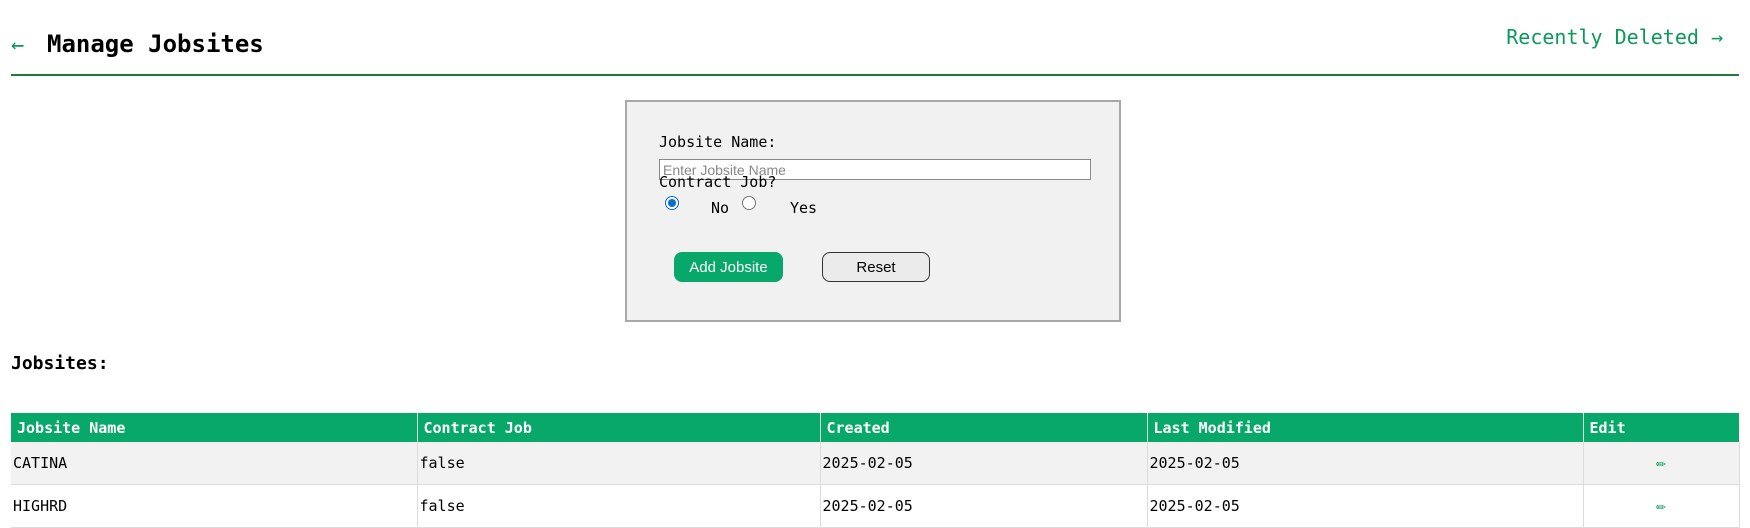  Describe the element at coordinates (214, 506) in the screenshot. I see `cell-jobsite-name: HIGHRD` at that location.